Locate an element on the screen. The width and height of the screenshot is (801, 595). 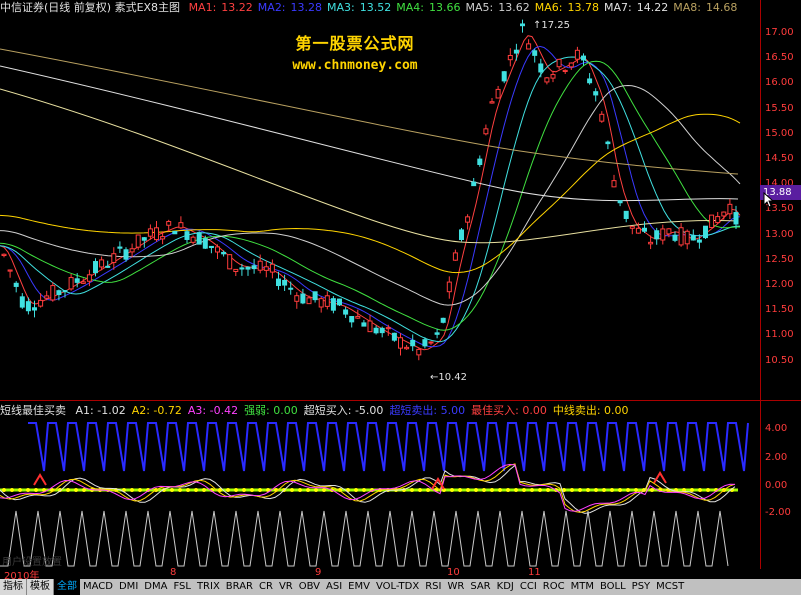
indicator-legend-item: 最佳买入: 0.00 is located at coordinates (509, 410).